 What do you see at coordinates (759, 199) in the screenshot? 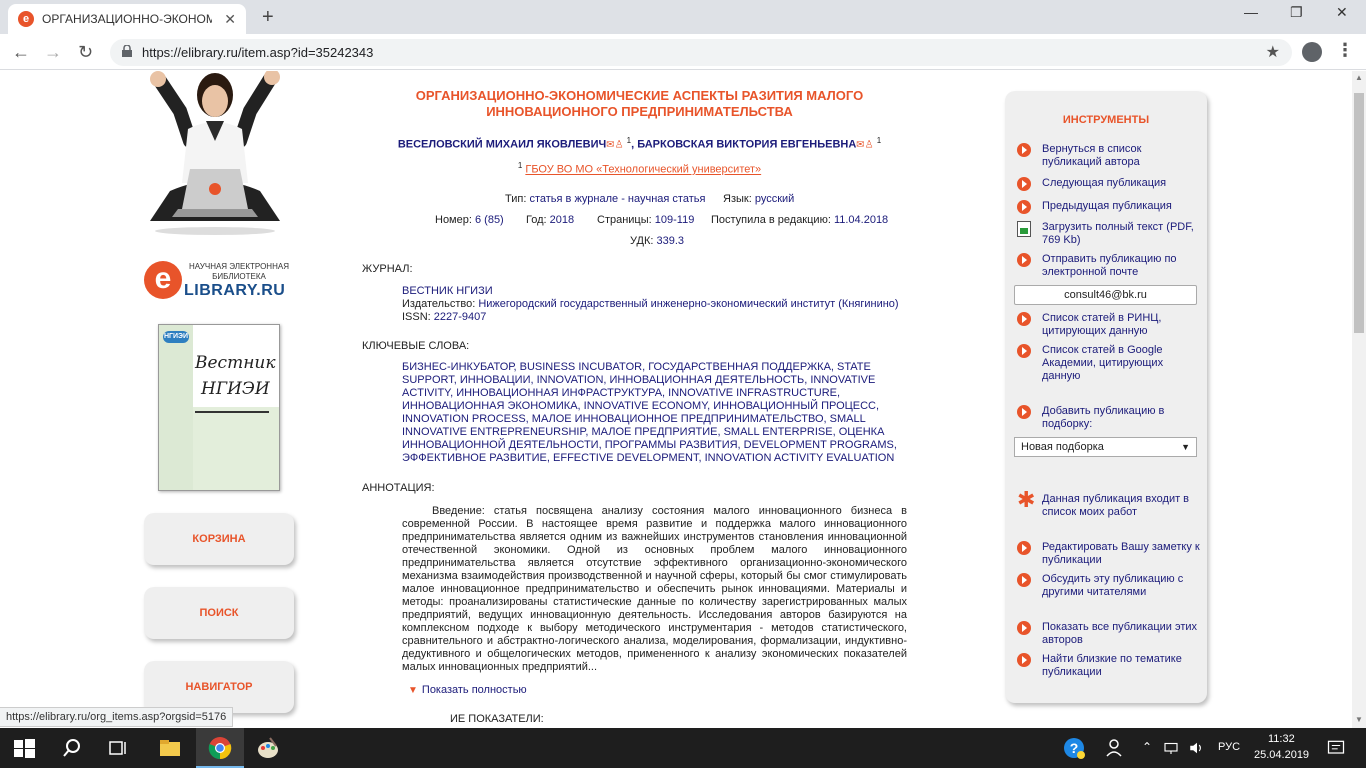
I see `language: Язык: русский` at bounding box center [759, 199].